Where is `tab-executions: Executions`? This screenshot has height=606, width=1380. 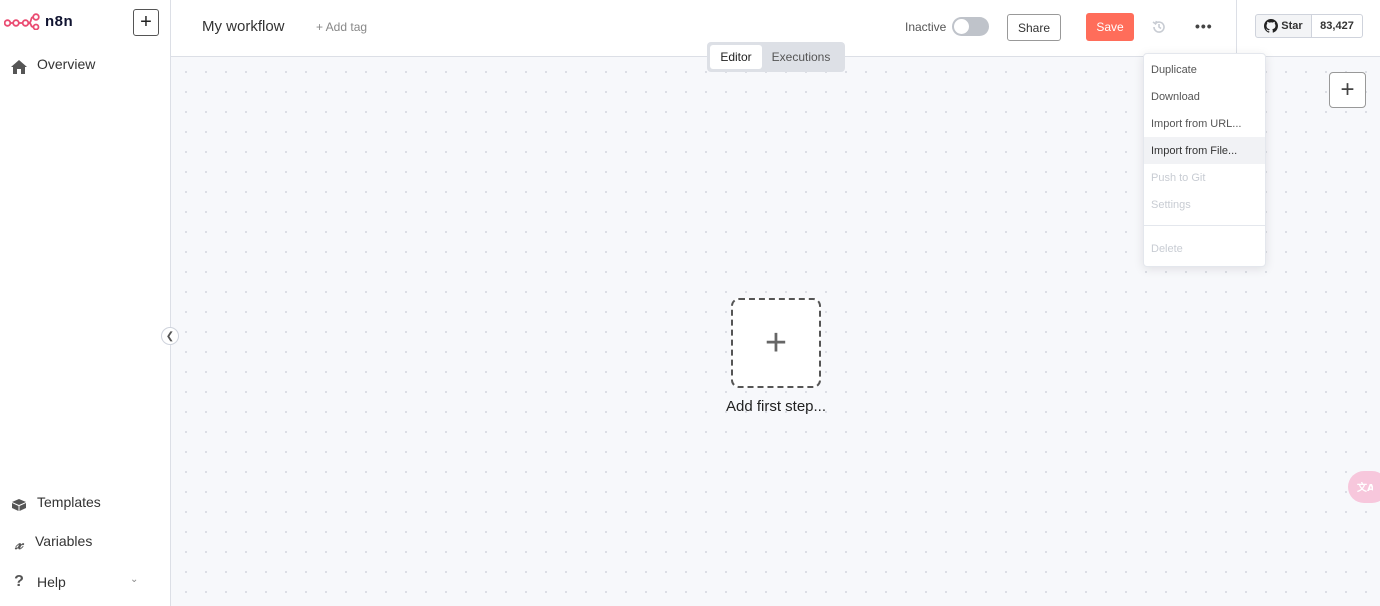
tab-executions: Executions is located at coordinates (801, 57).